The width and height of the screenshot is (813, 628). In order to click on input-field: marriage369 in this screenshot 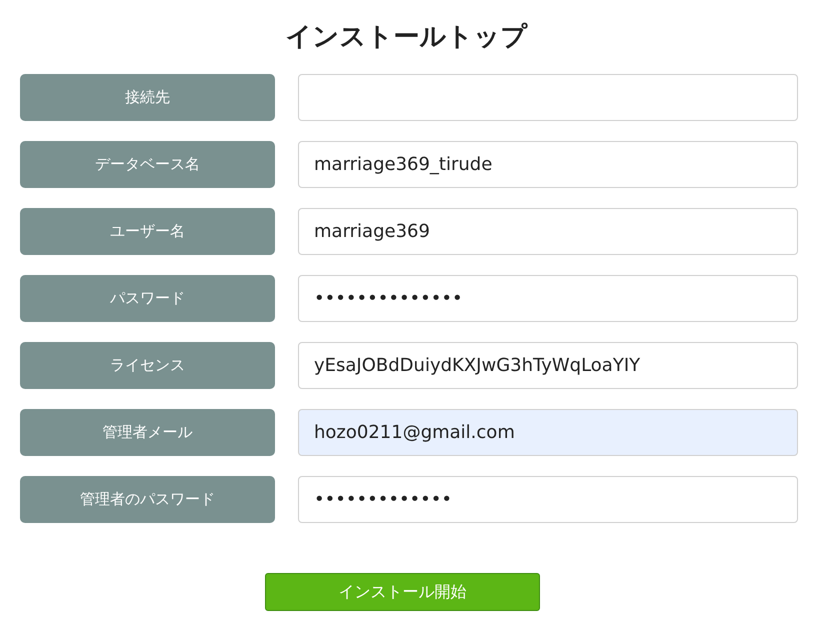, I will do `click(548, 231)`.